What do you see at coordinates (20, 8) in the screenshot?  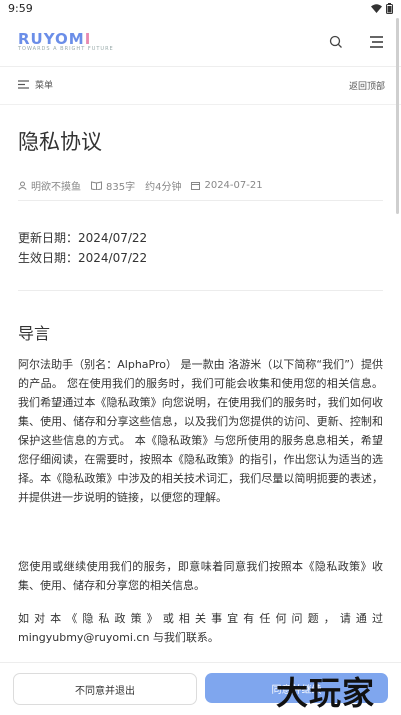 I see `status-time: 9:59` at bounding box center [20, 8].